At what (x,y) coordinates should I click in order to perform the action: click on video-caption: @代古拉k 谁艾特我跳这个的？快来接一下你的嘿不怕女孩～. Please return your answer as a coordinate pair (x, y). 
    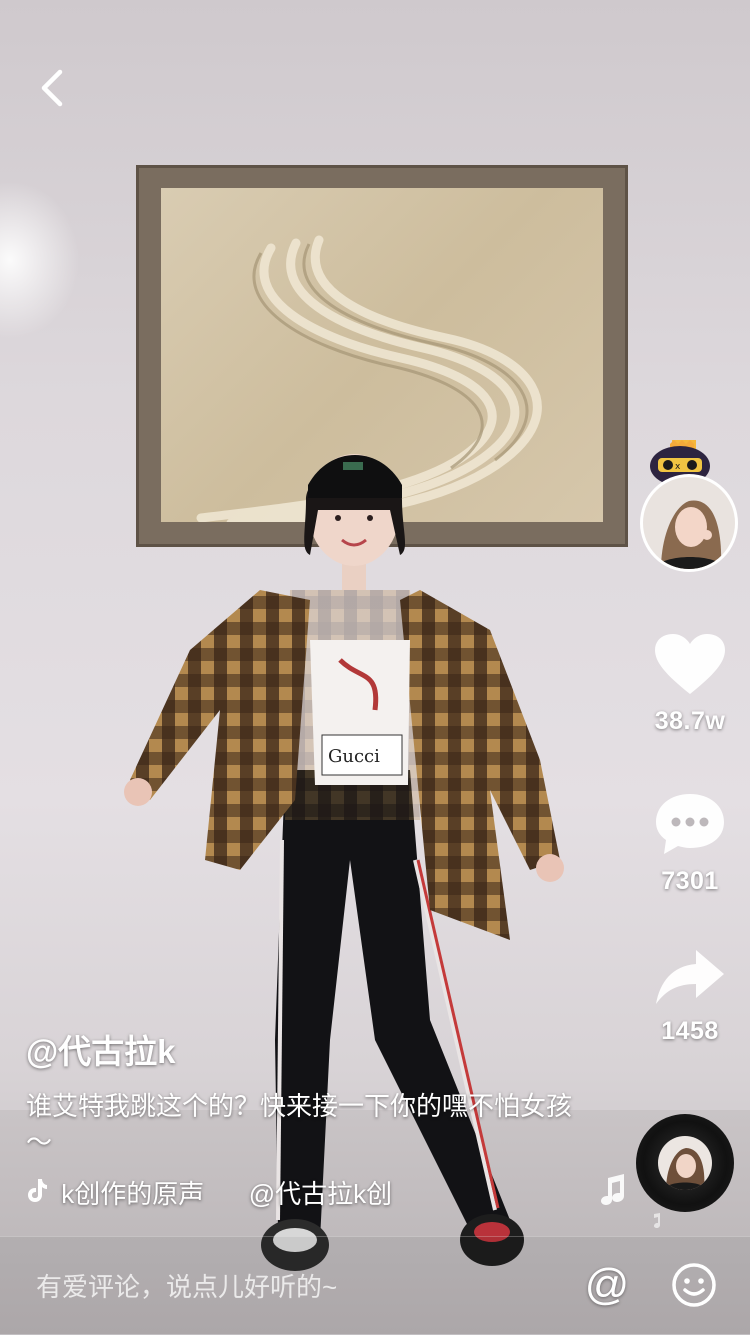
    Looking at the image, I should click on (306, 1095).